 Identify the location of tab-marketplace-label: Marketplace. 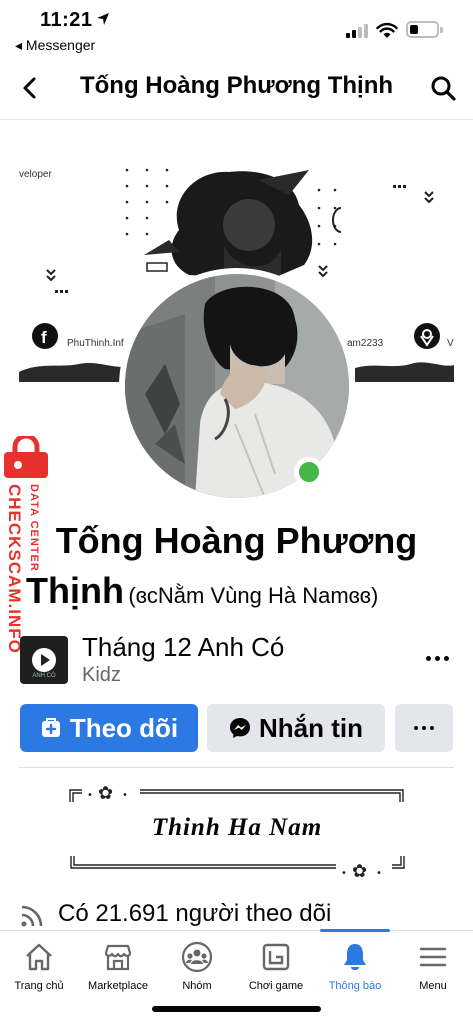
(118, 986).